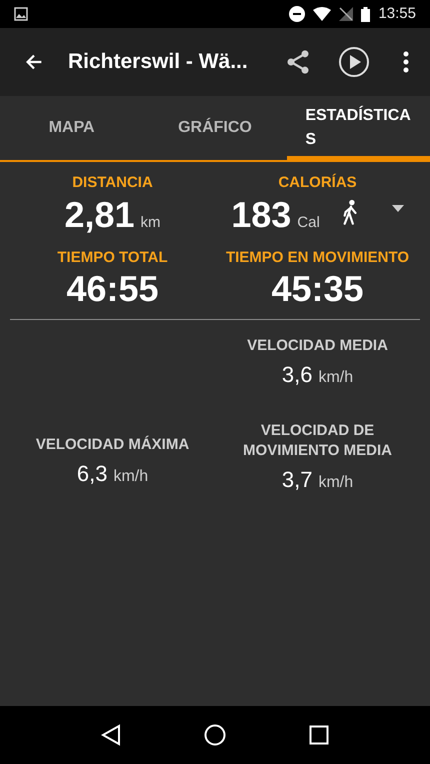 Image resolution: width=430 pixels, height=764 pixels. I want to click on tab: MAPA, so click(72, 128).